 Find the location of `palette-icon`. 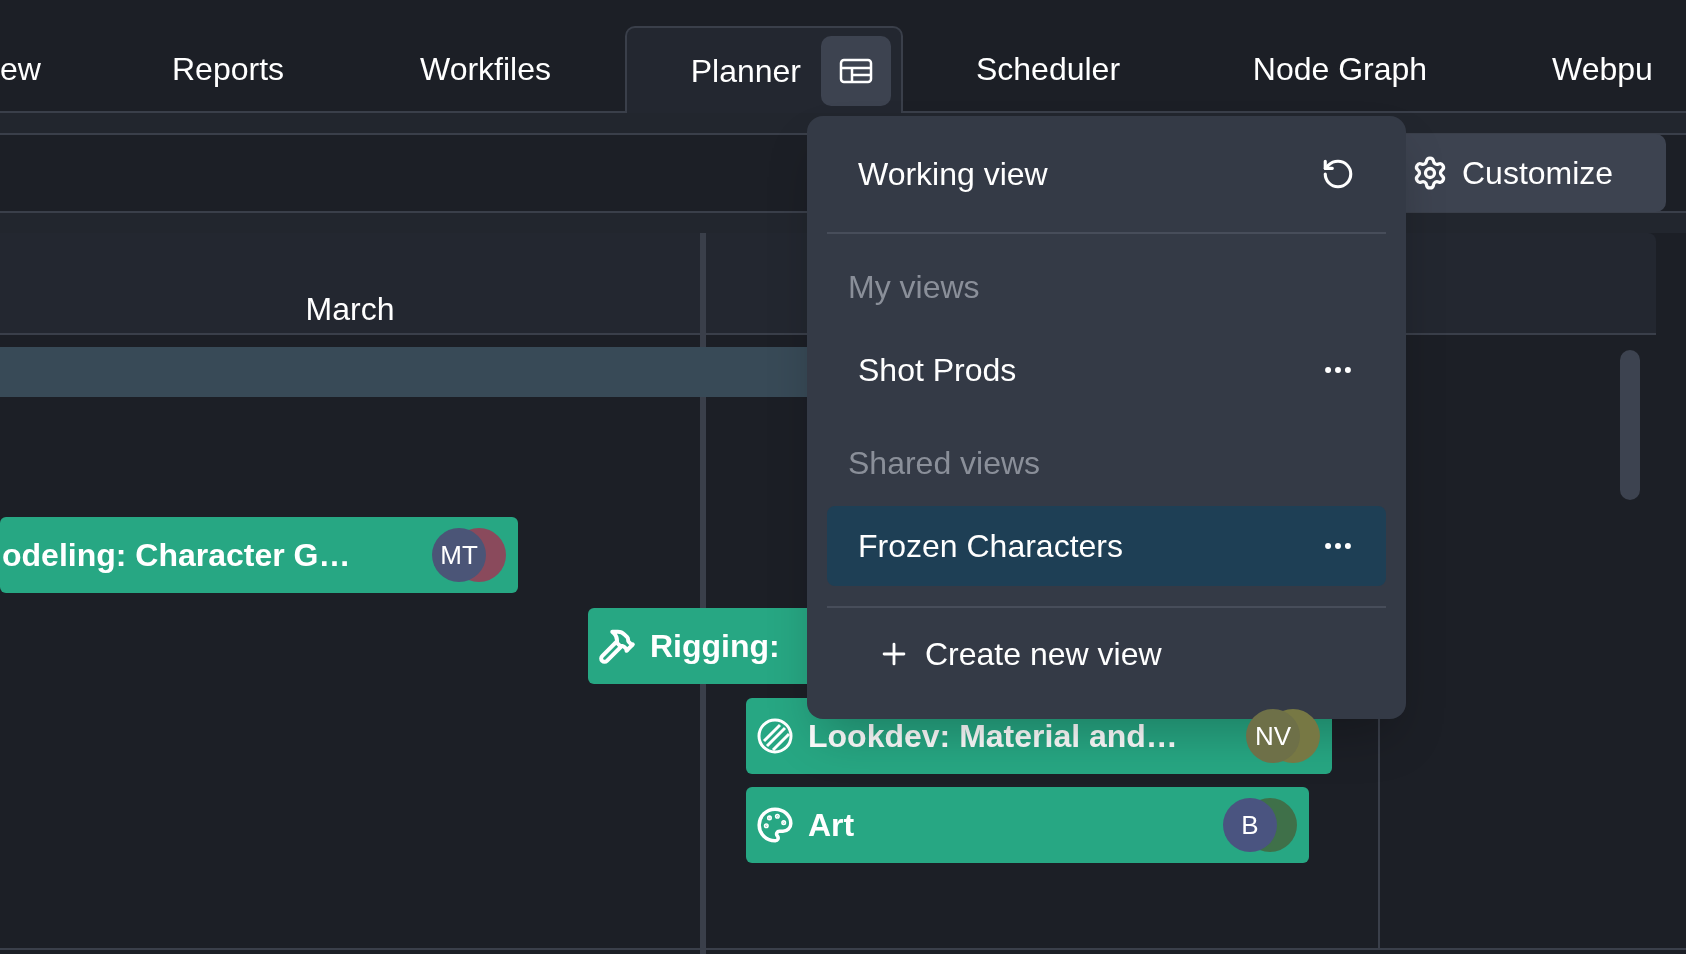

palette-icon is located at coordinates (775, 825).